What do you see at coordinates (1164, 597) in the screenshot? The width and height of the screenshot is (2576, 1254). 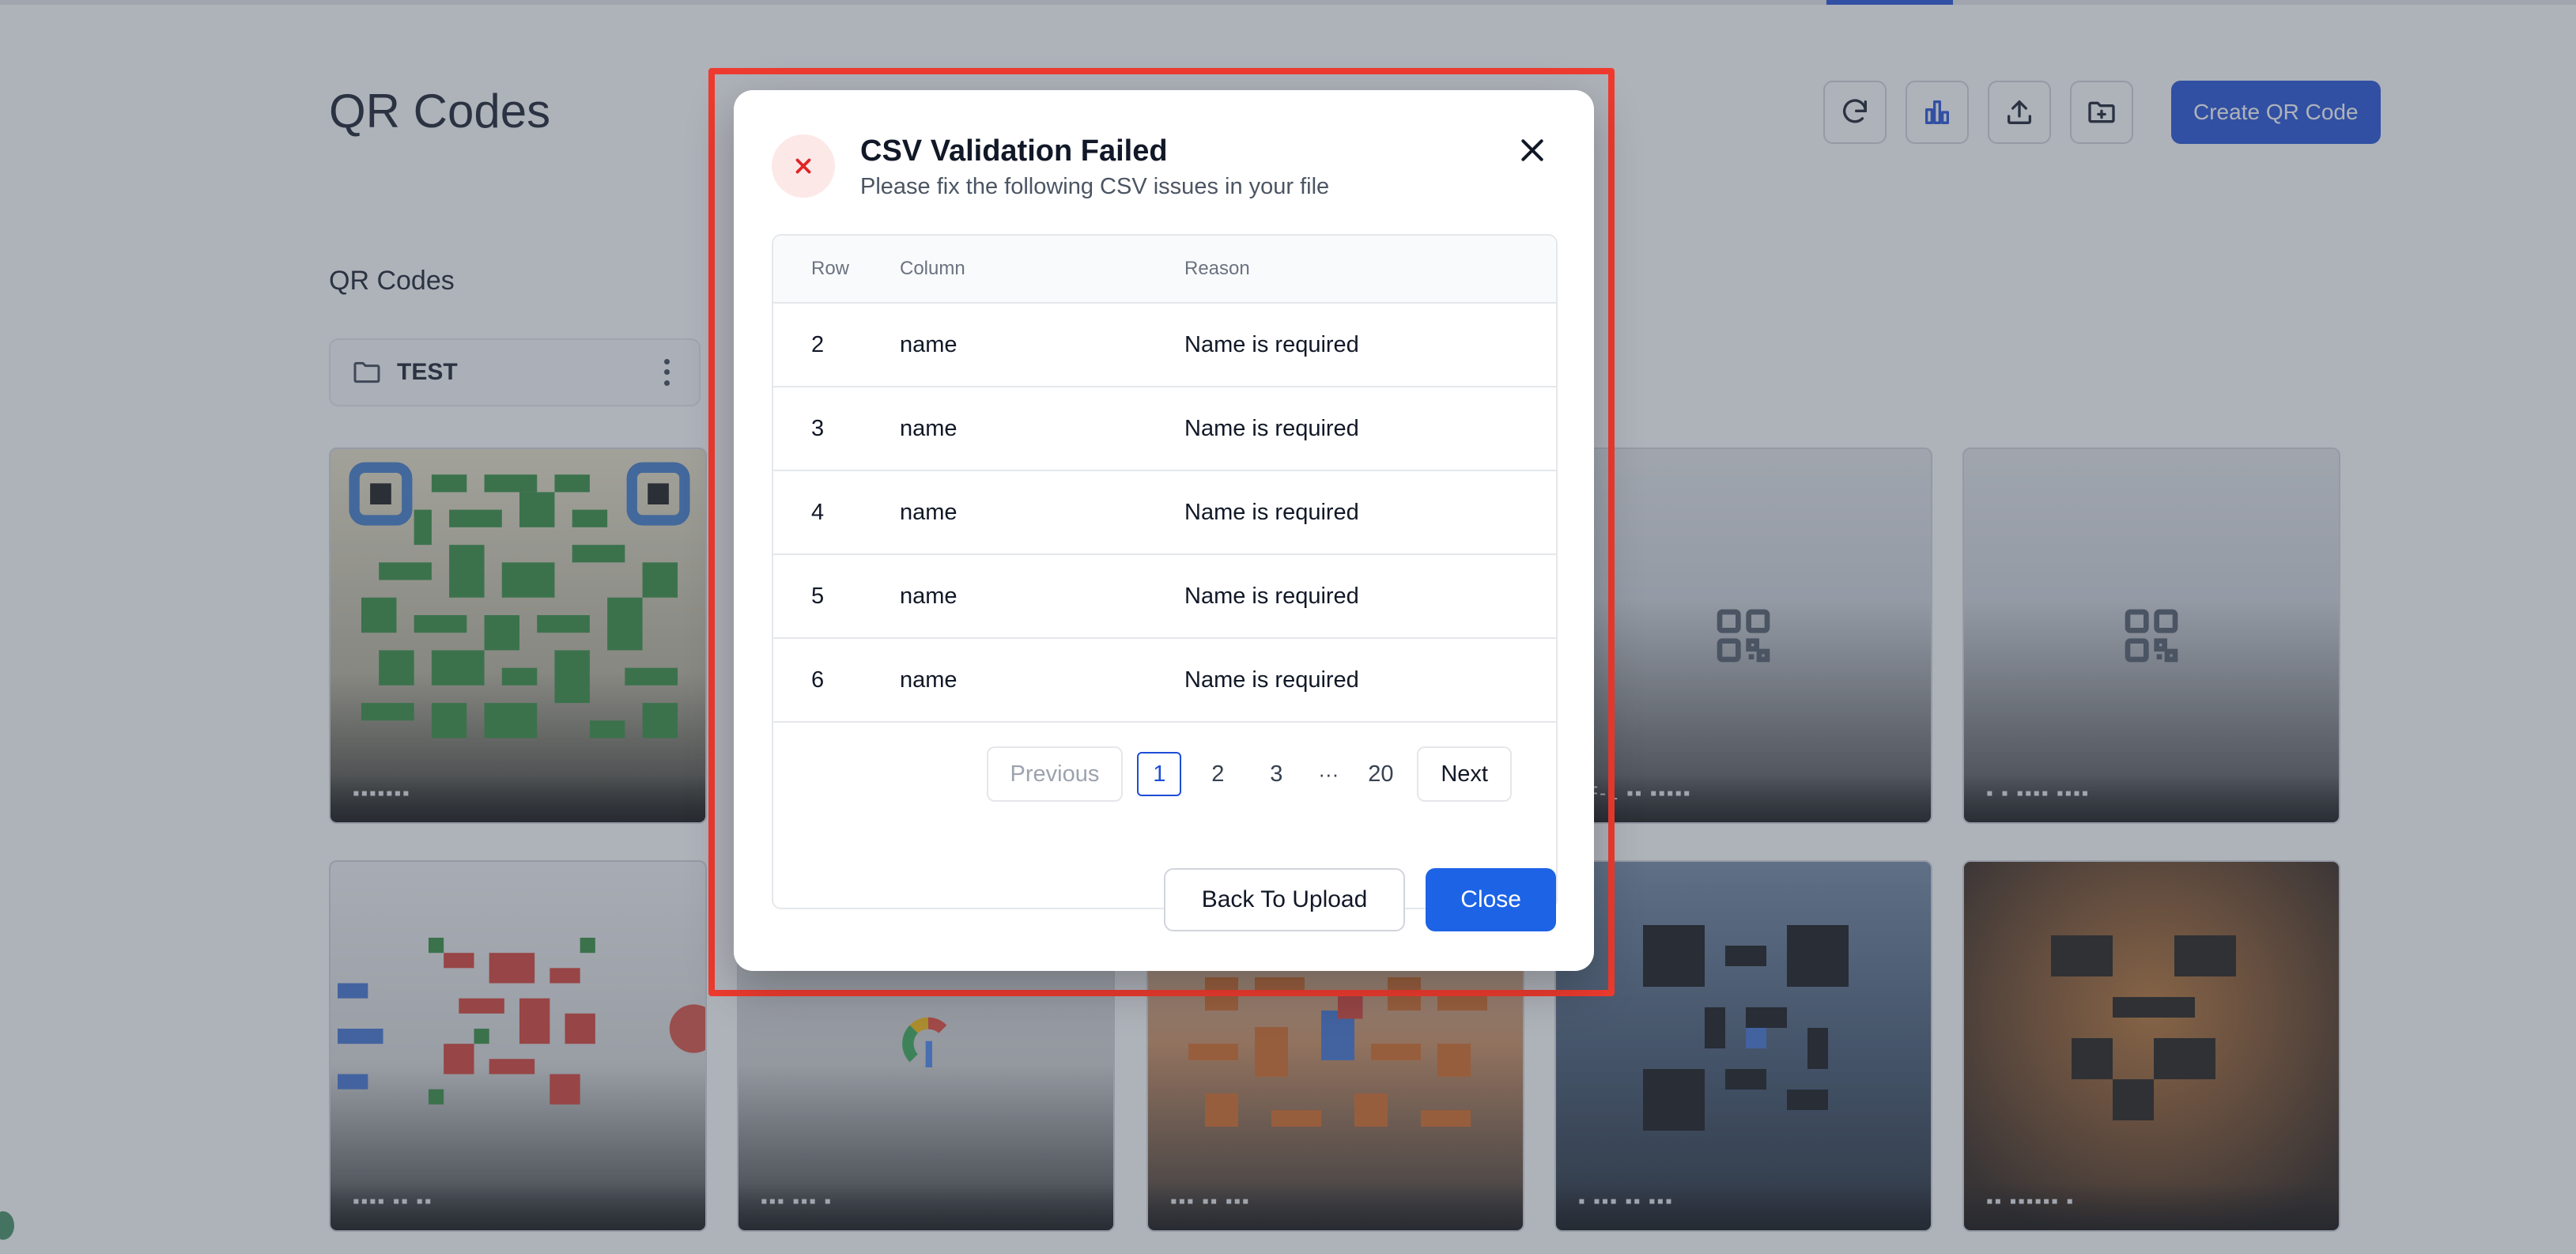 I see `table-row: 5 name Name is required` at bounding box center [1164, 597].